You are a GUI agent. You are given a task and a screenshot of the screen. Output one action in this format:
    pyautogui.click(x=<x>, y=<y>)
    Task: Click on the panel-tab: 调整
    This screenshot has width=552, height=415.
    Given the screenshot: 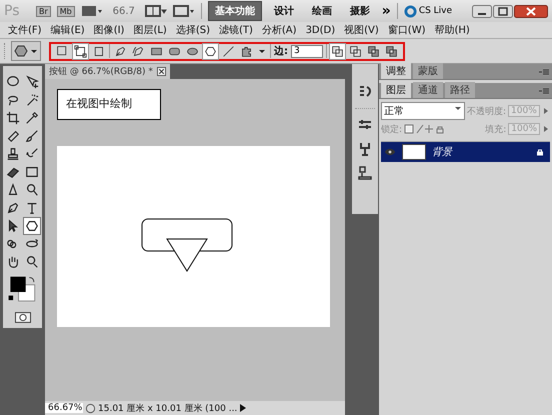 What is the action you would take?
    pyautogui.click(x=396, y=71)
    